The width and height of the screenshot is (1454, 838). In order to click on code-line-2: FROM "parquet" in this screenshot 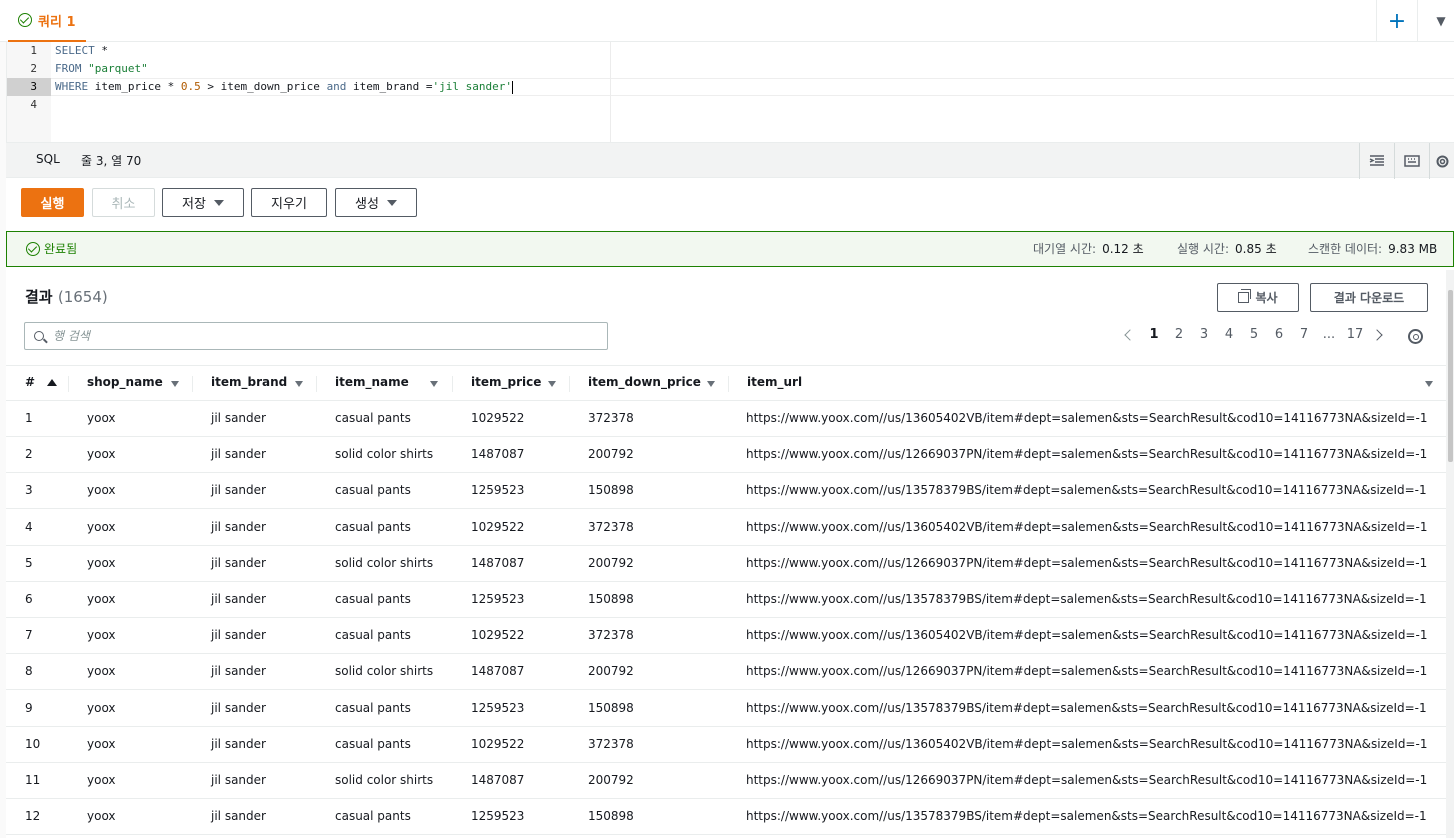, I will do `click(101, 69)`.